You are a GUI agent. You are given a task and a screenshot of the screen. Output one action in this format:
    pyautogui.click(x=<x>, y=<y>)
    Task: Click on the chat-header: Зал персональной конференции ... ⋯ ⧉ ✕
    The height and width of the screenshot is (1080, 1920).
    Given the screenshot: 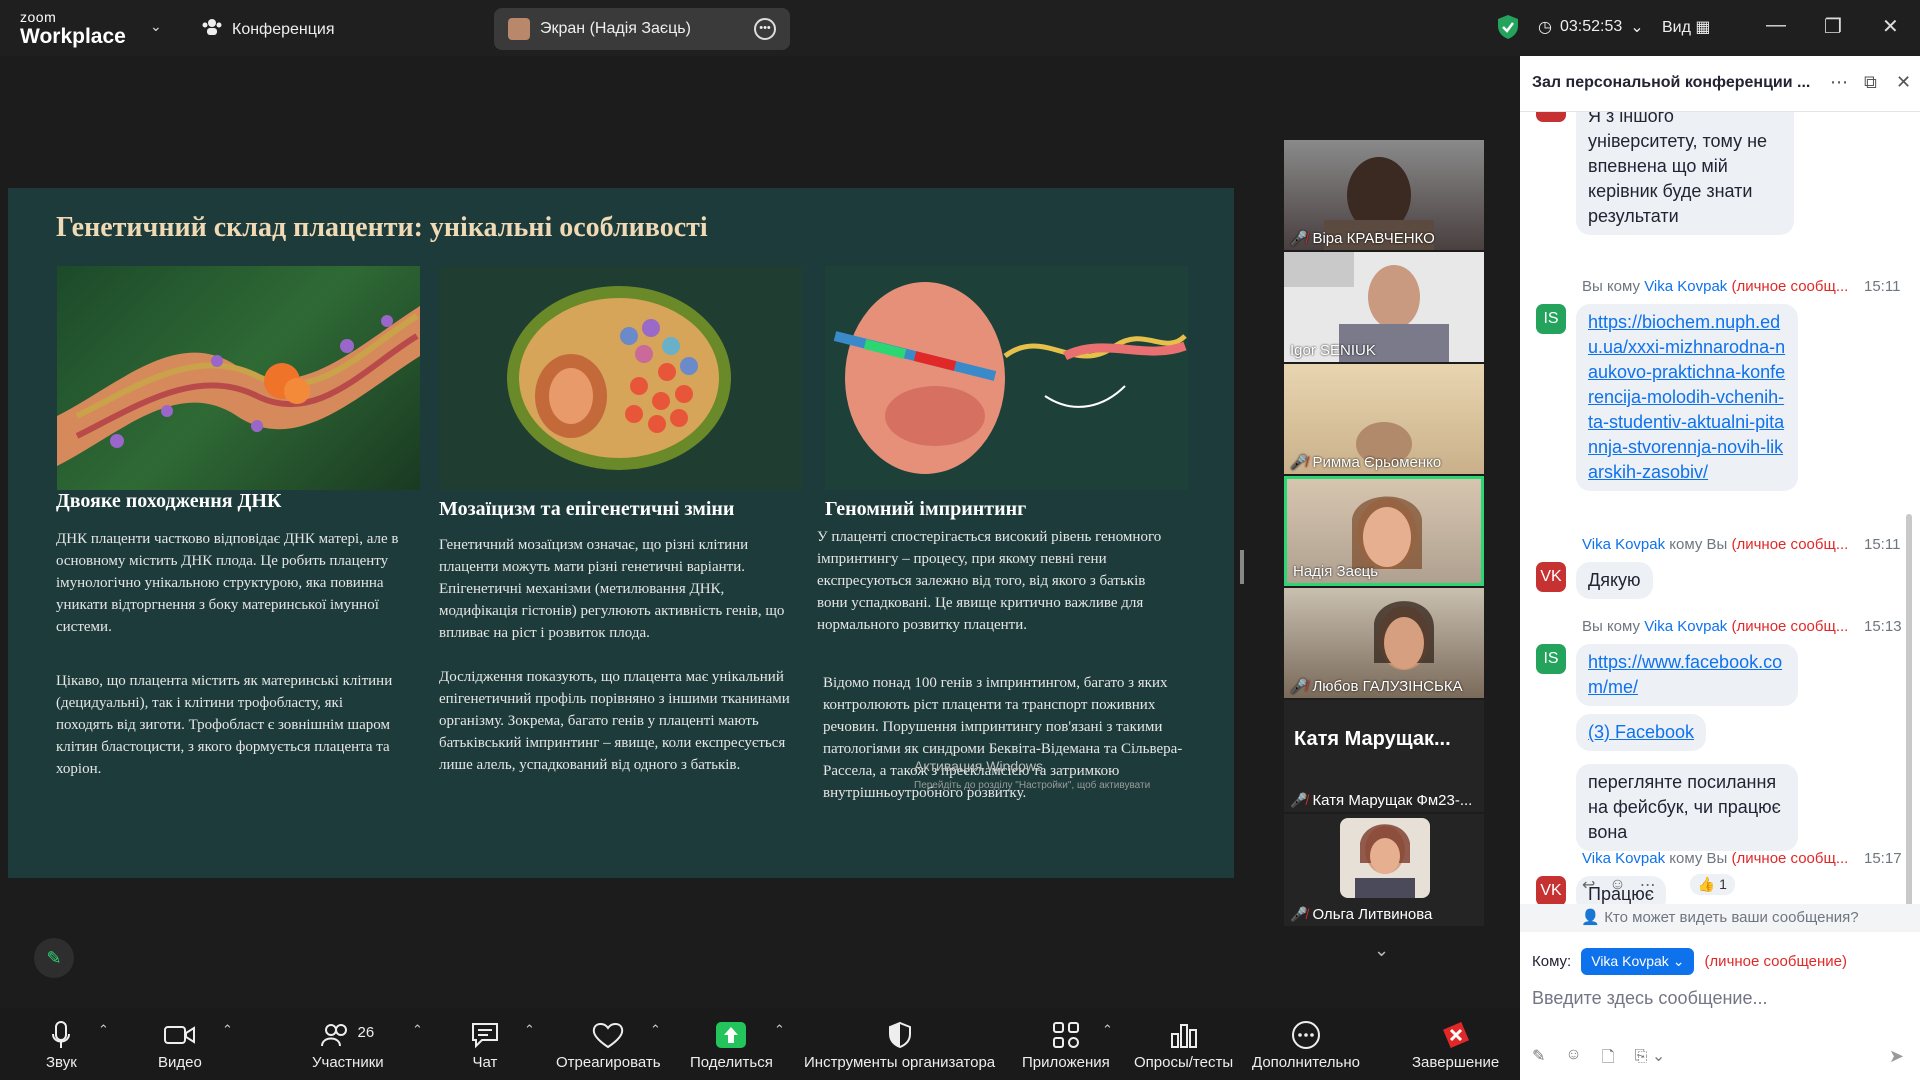 What is the action you would take?
    pyautogui.click(x=1720, y=84)
    